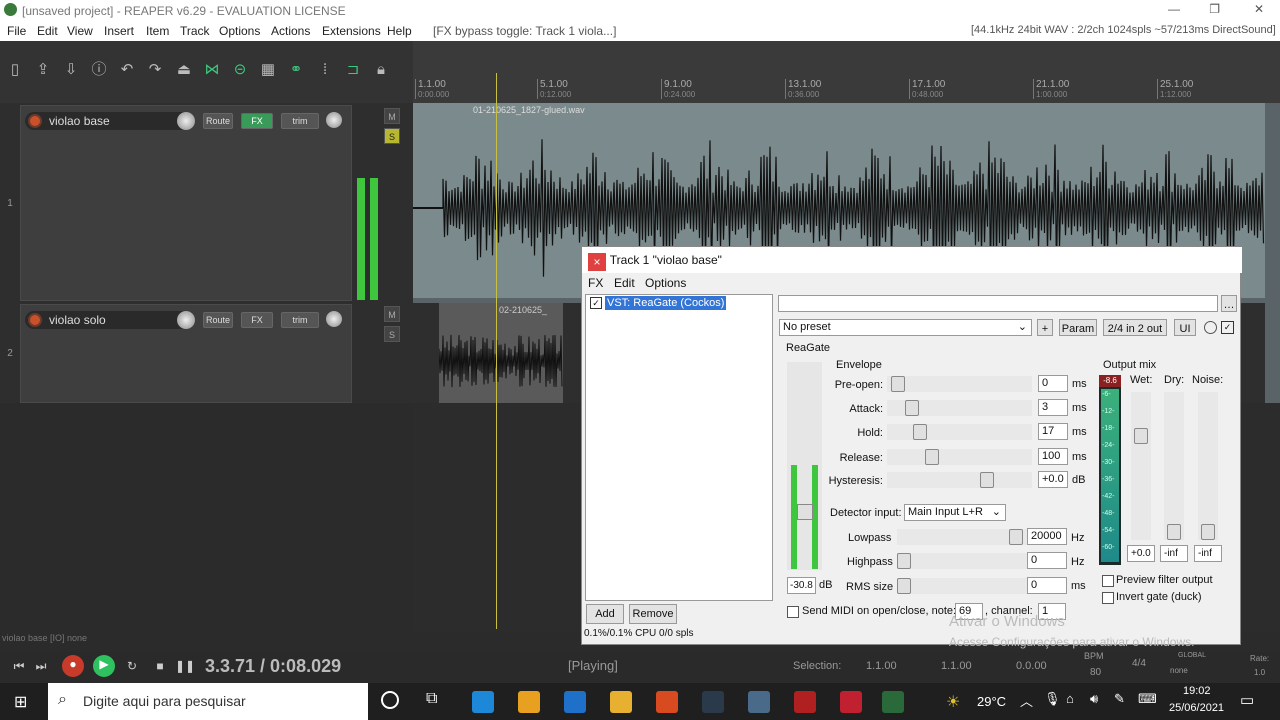  What do you see at coordinates (212, 70) in the screenshot?
I see `ripple-edit-icon: ⋈` at bounding box center [212, 70].